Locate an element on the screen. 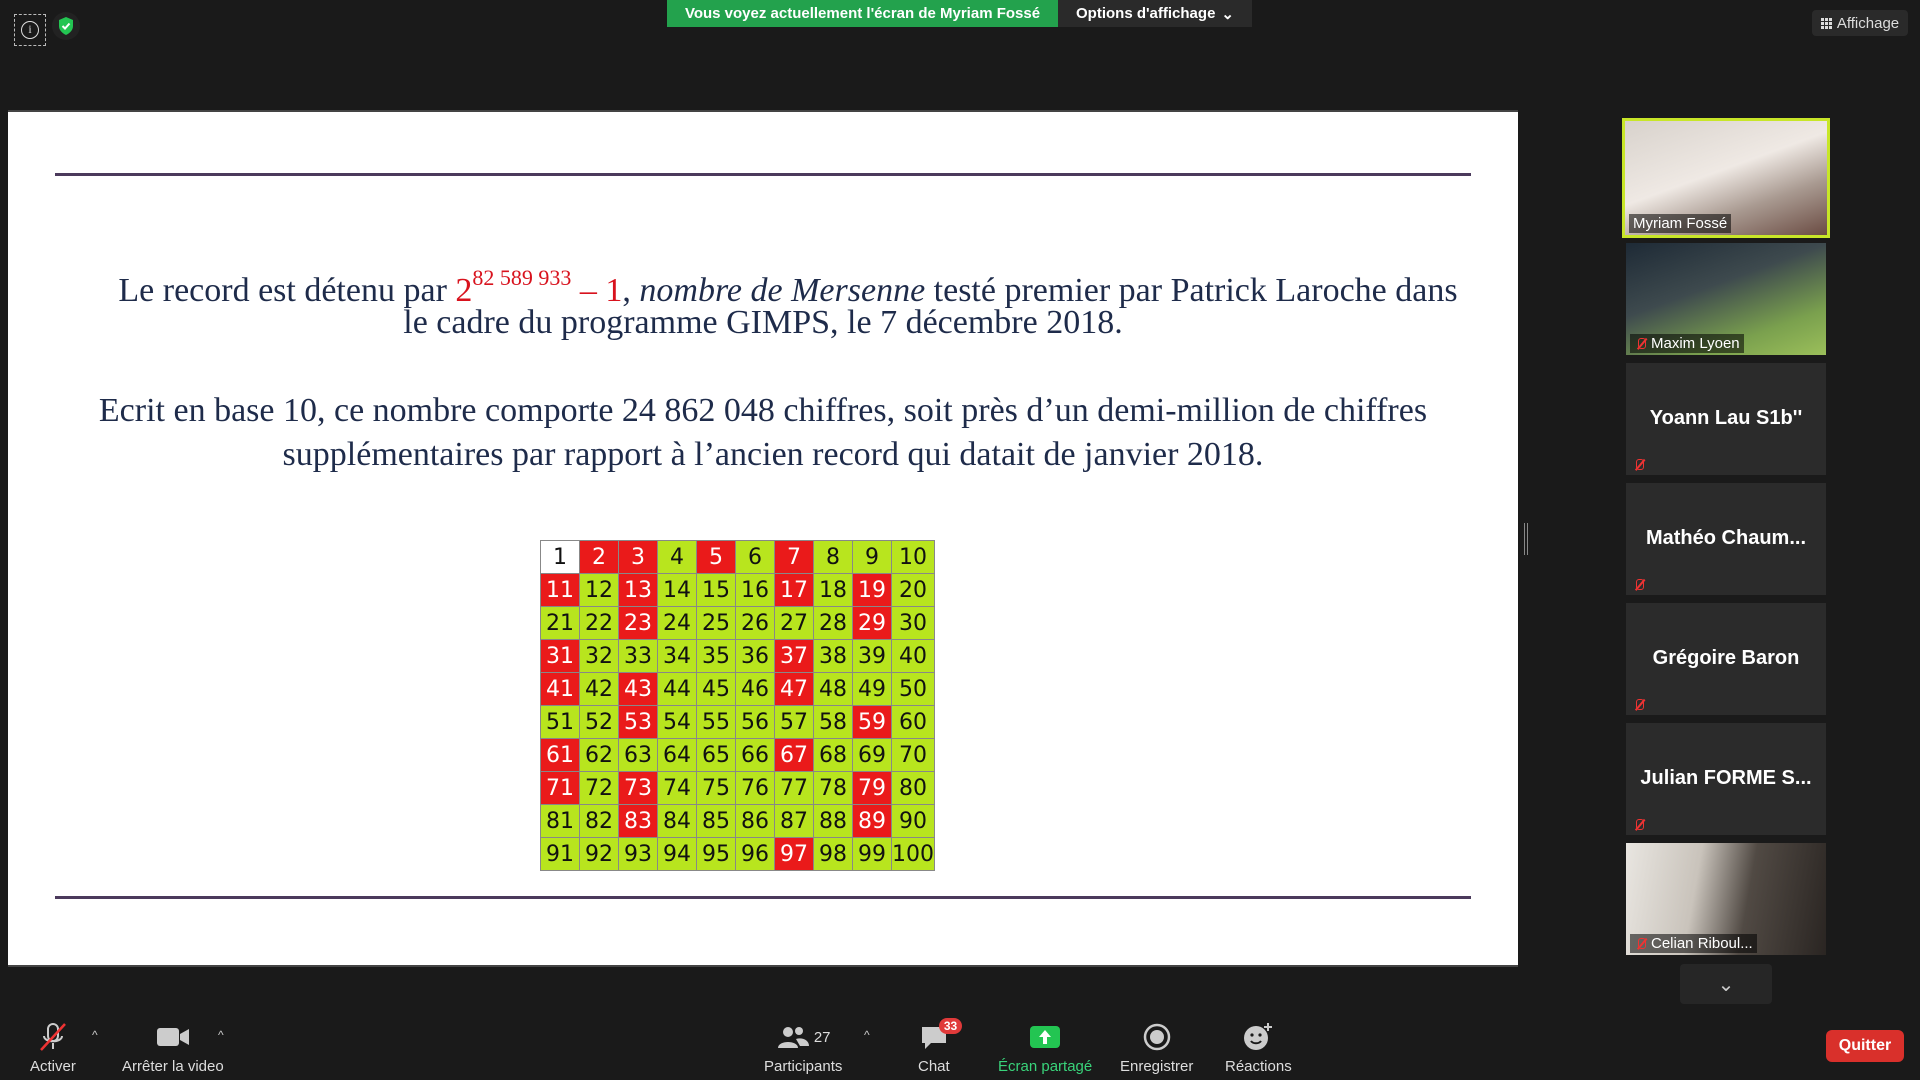  table-cell: 47 is located at coordinates (794, 689).